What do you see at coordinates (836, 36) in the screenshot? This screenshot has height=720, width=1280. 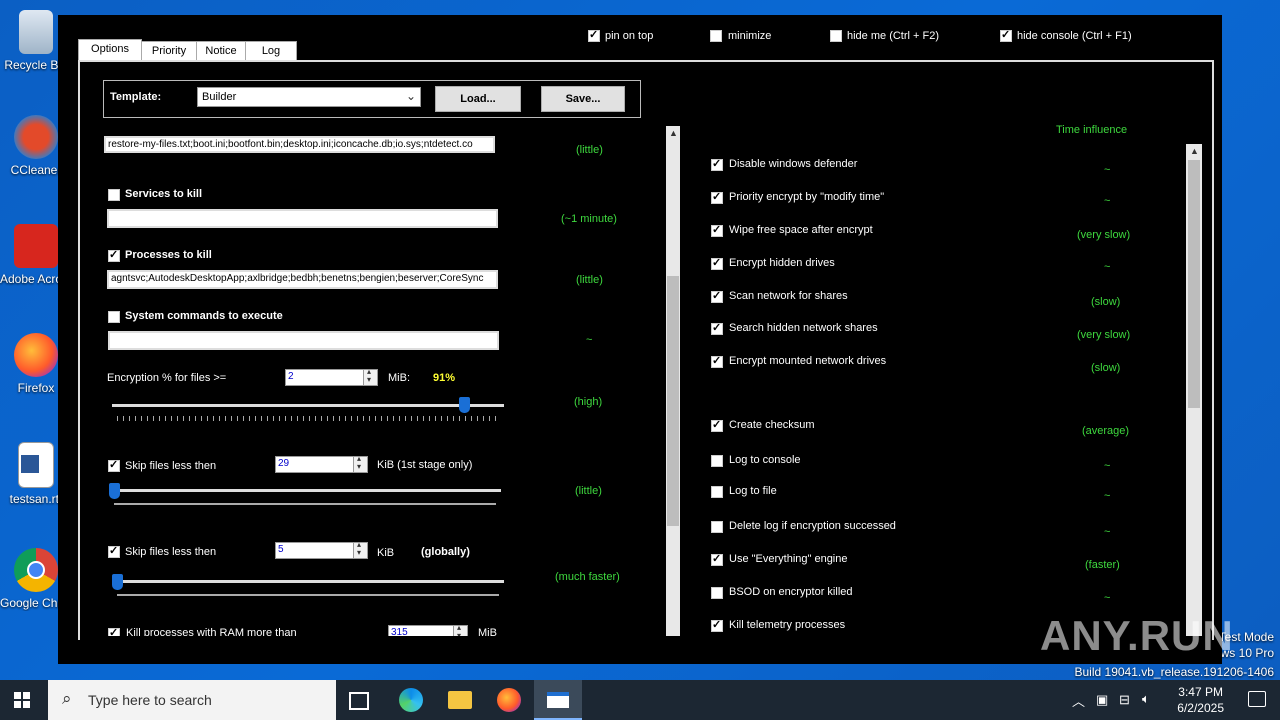 I see `hide-me-checkbox` at bounding box center [836, 36].